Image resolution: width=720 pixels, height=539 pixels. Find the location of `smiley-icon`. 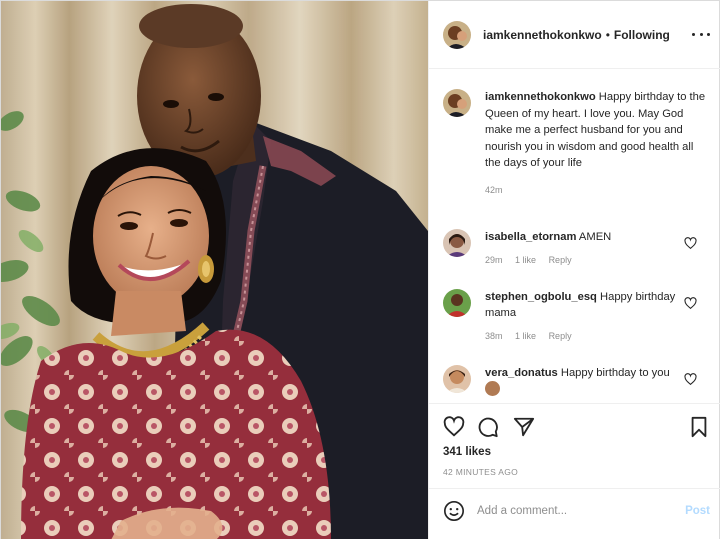

smiley-icon is located at coordinates (454, 511).